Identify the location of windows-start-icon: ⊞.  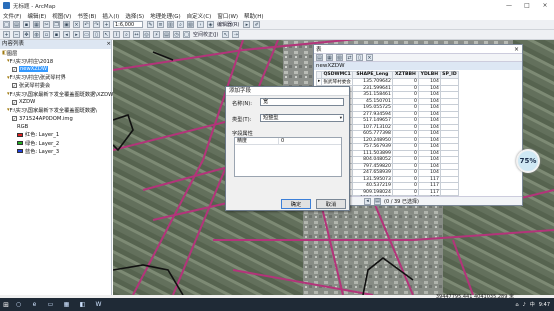
(6, 304).